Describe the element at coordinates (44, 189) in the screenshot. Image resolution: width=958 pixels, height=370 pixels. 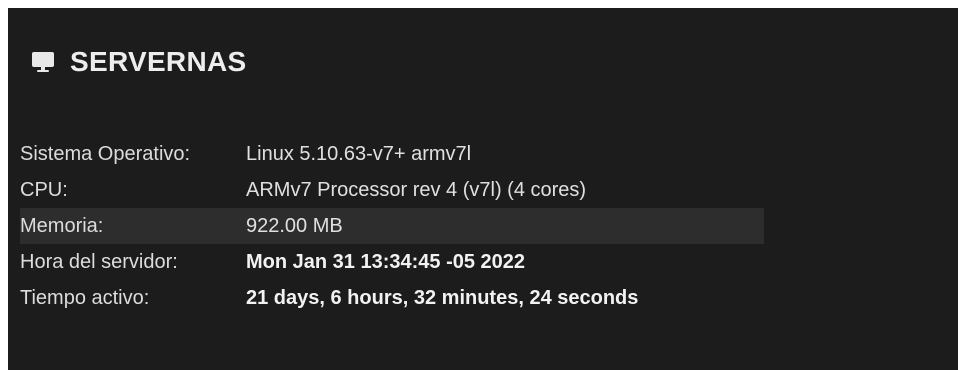
I see `cpu-label: CPU:` at that location.